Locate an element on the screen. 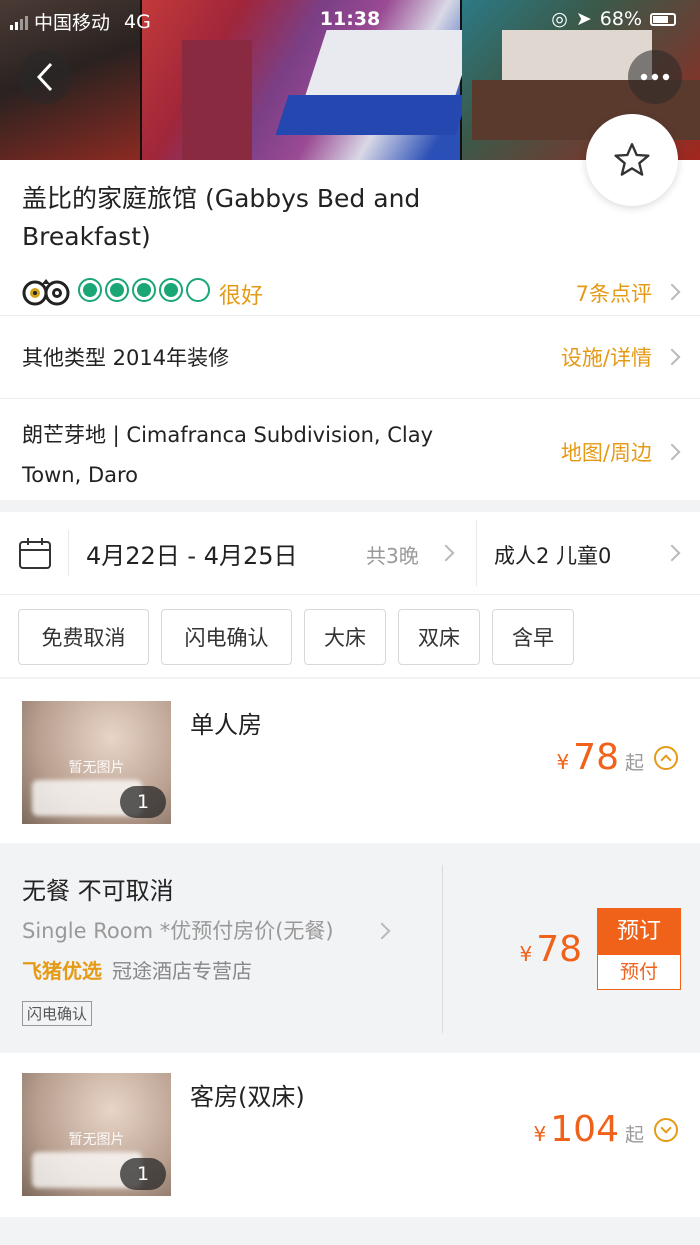 Image resolution: width=700 pixels, height=1245 pixels. shop-name: 冠途酒店专营店 is located at coordinates (182, 971).